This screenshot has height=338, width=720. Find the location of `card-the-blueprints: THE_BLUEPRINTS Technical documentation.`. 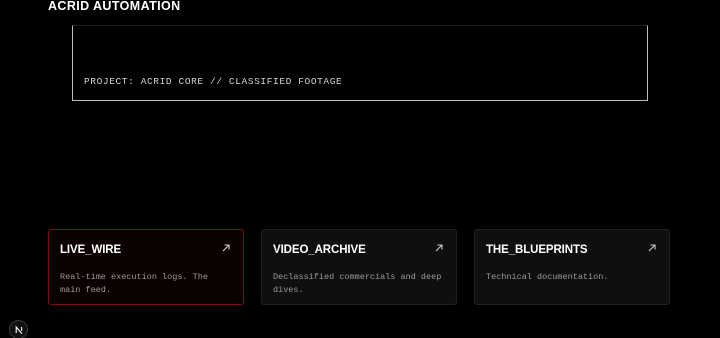

card-the-blueprints: THE_BLUEPRINTS Technical documentation. is located at coordinates (572, 267).